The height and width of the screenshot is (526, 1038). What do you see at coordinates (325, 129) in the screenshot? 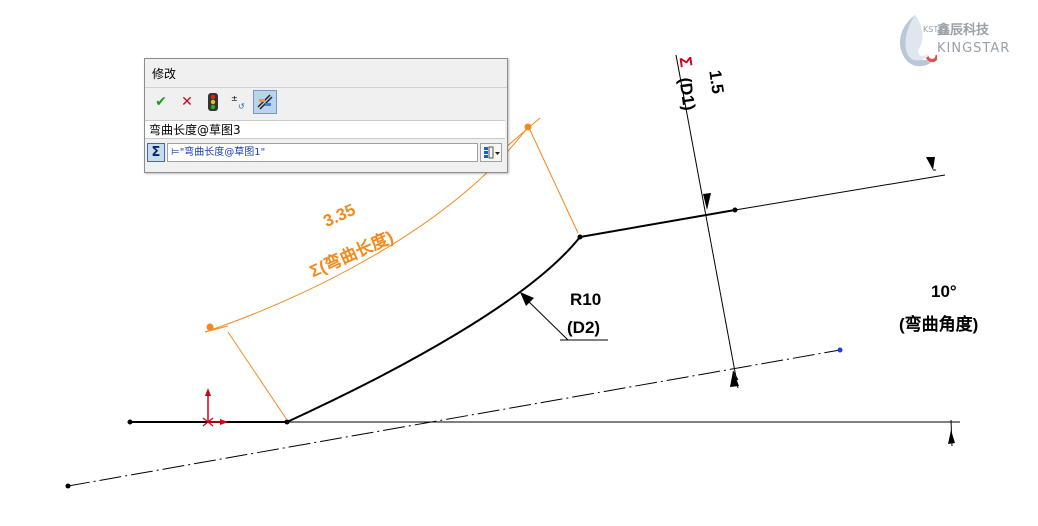
I see `dimension-name-field: 弯曲长度@草图3` at bounding box center [325, 129].